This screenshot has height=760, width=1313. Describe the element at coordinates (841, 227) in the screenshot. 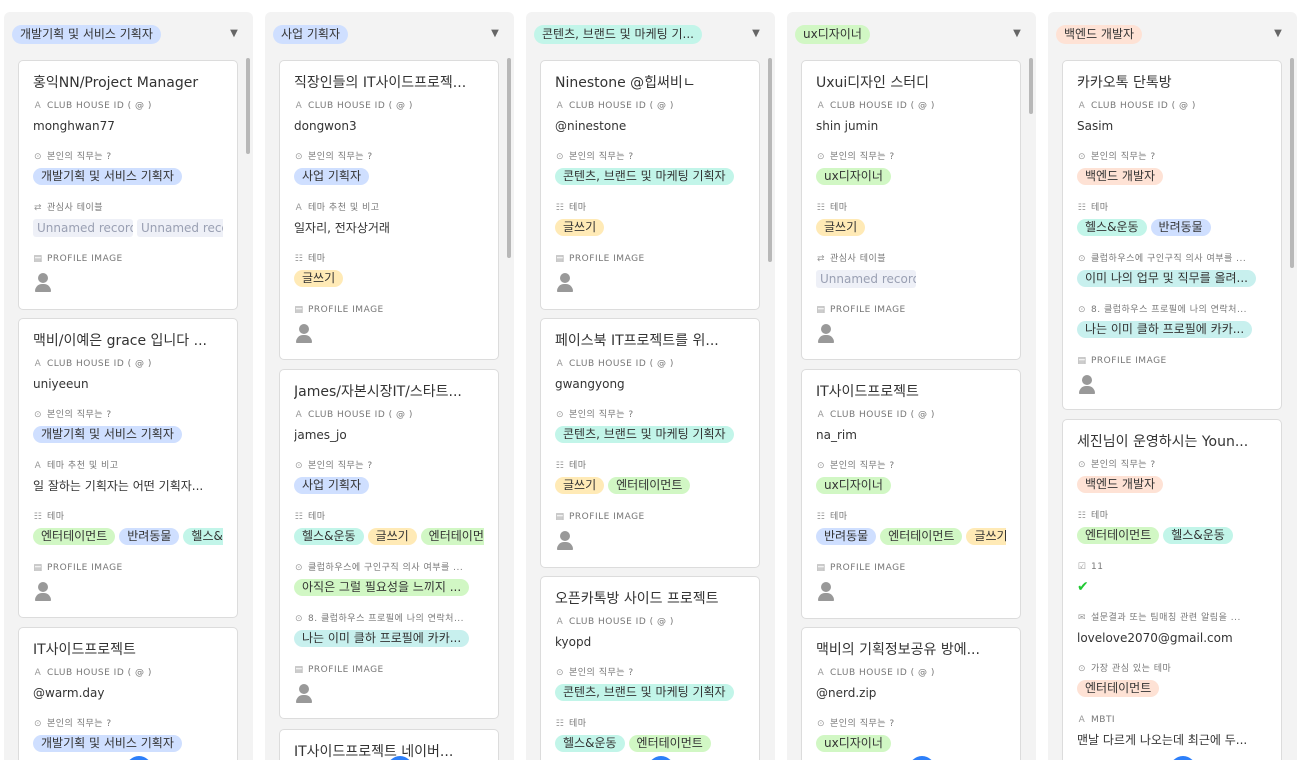

I see `select-pill: 글쓰기` at that location.